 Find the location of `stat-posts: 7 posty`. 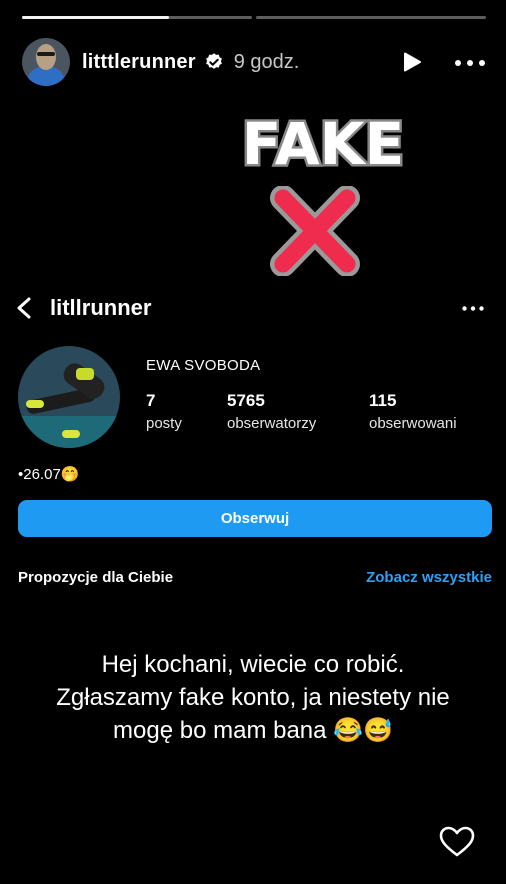

stat-posts: 7 posty is located at coordinates (164, 411).